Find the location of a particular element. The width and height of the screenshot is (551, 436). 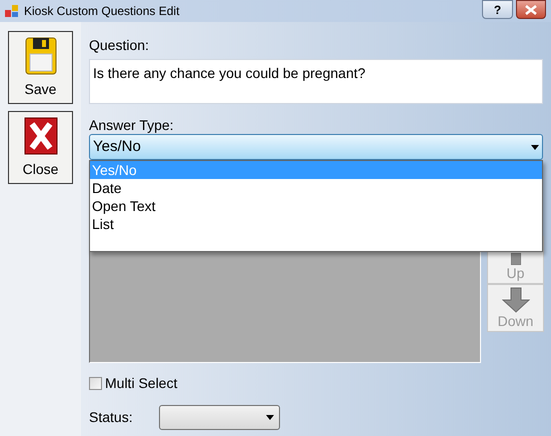

dropdown-option: Open Text is located at coordinates (316, 206).